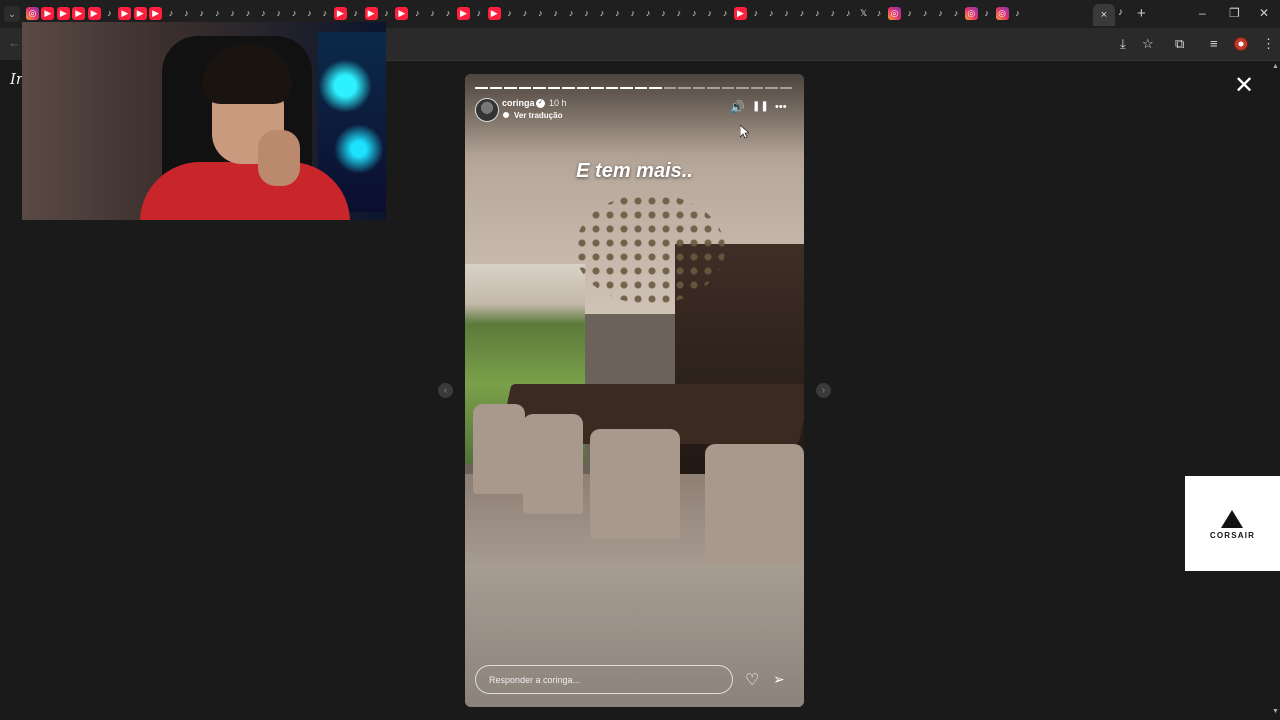 This screenshot has width=1280, height=720. What do you see at coordinates (1104, 15) in the screenshot?
I see `active-tab-close-button: ×` at bounding box center [1104, 15].